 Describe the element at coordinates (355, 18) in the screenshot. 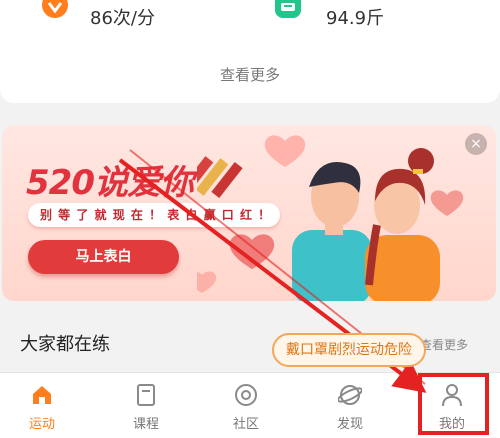

I see `weight-value: 94.9斤` at that location.